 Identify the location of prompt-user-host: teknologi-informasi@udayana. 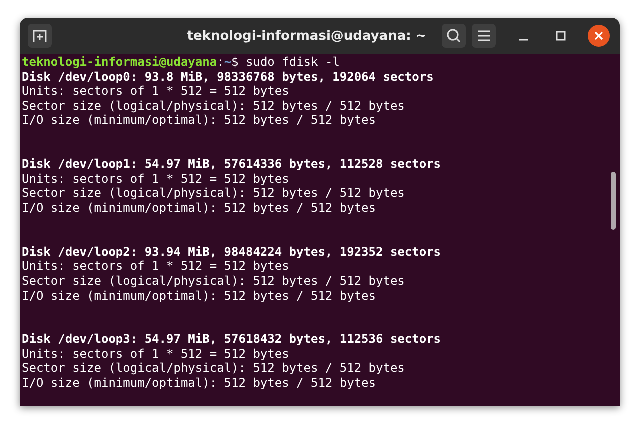
(120, 62).